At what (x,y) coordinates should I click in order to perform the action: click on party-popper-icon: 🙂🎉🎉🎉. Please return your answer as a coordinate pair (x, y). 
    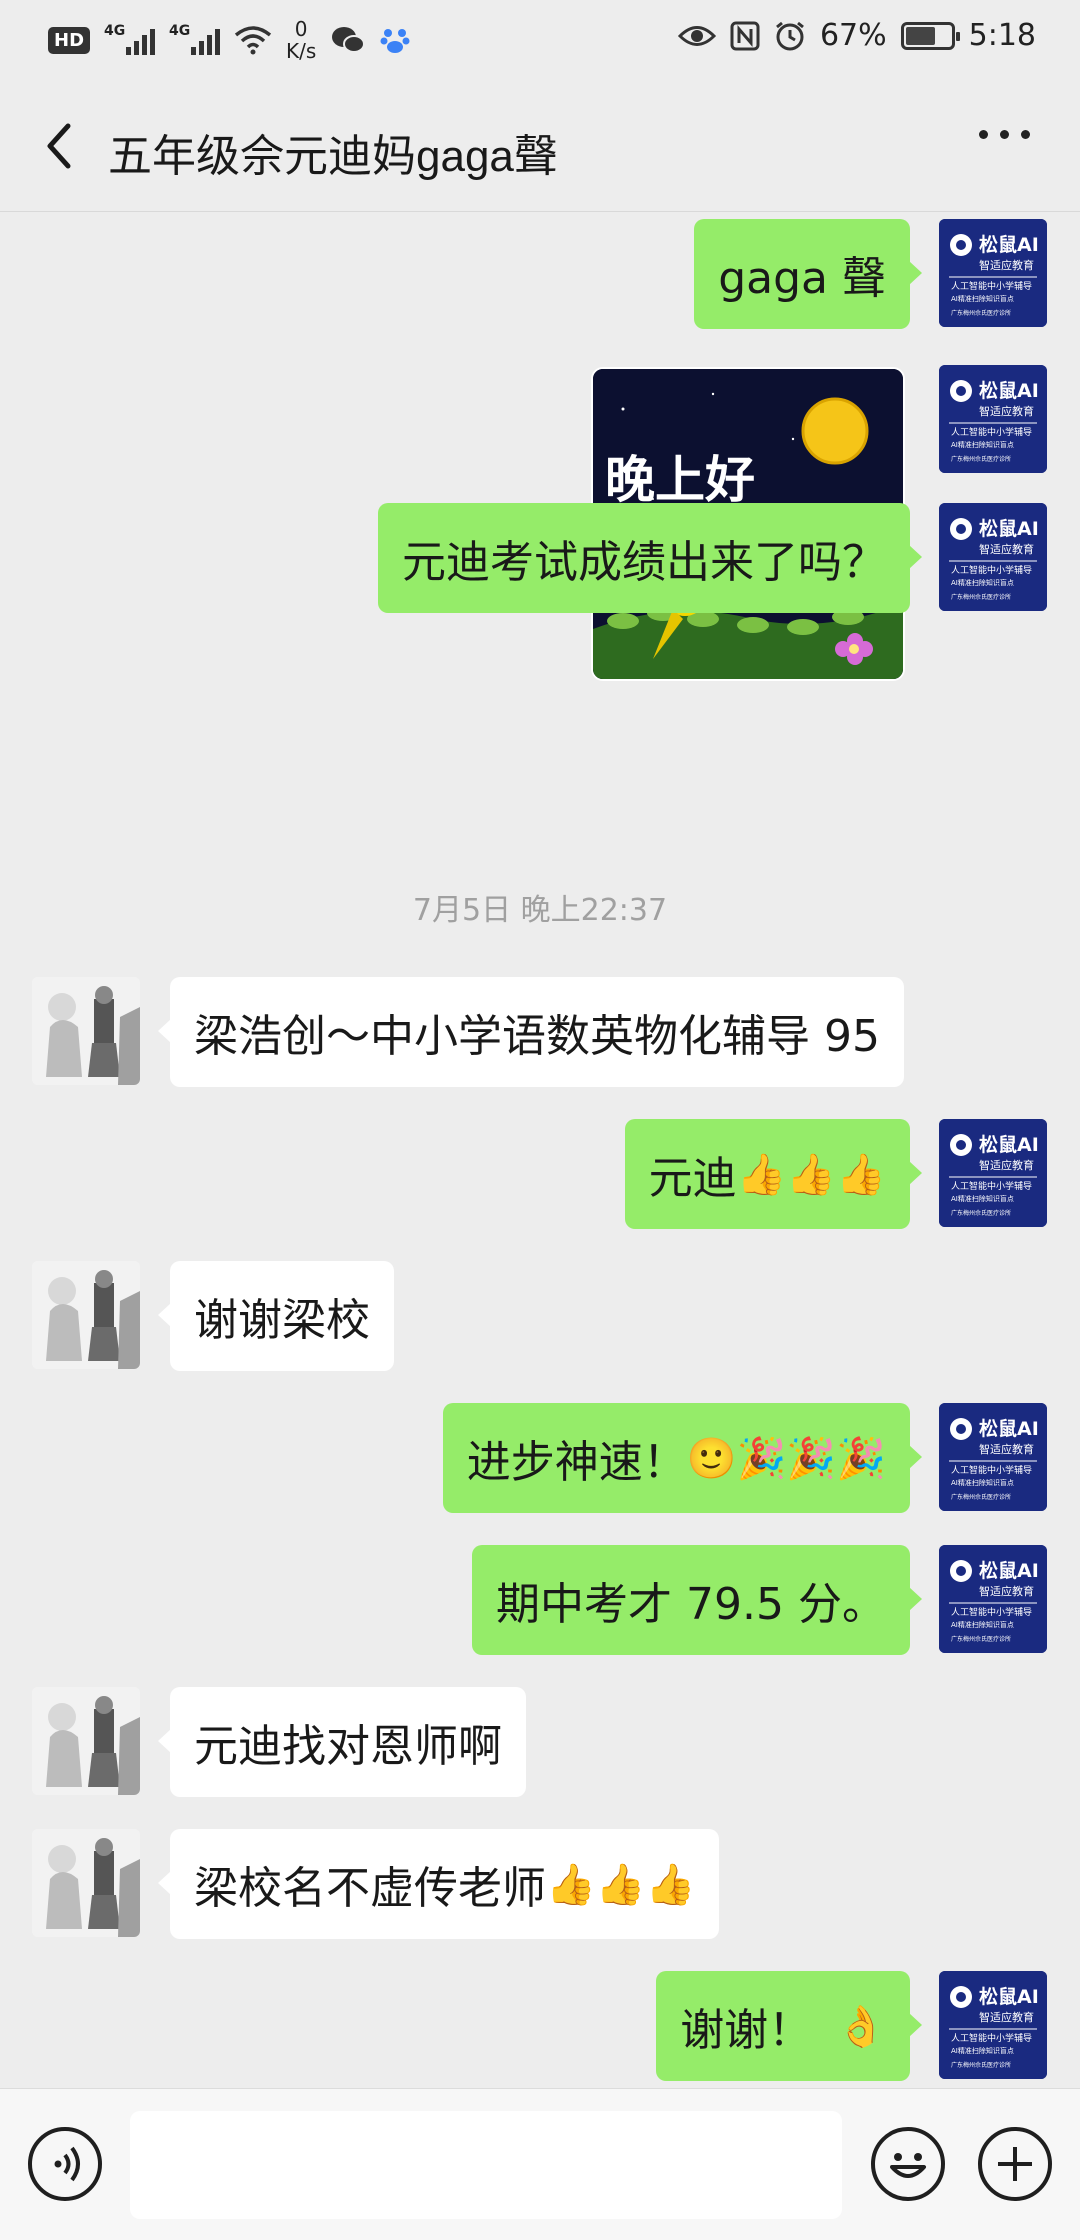
    Looking at the image, I should click on (786, 1458).